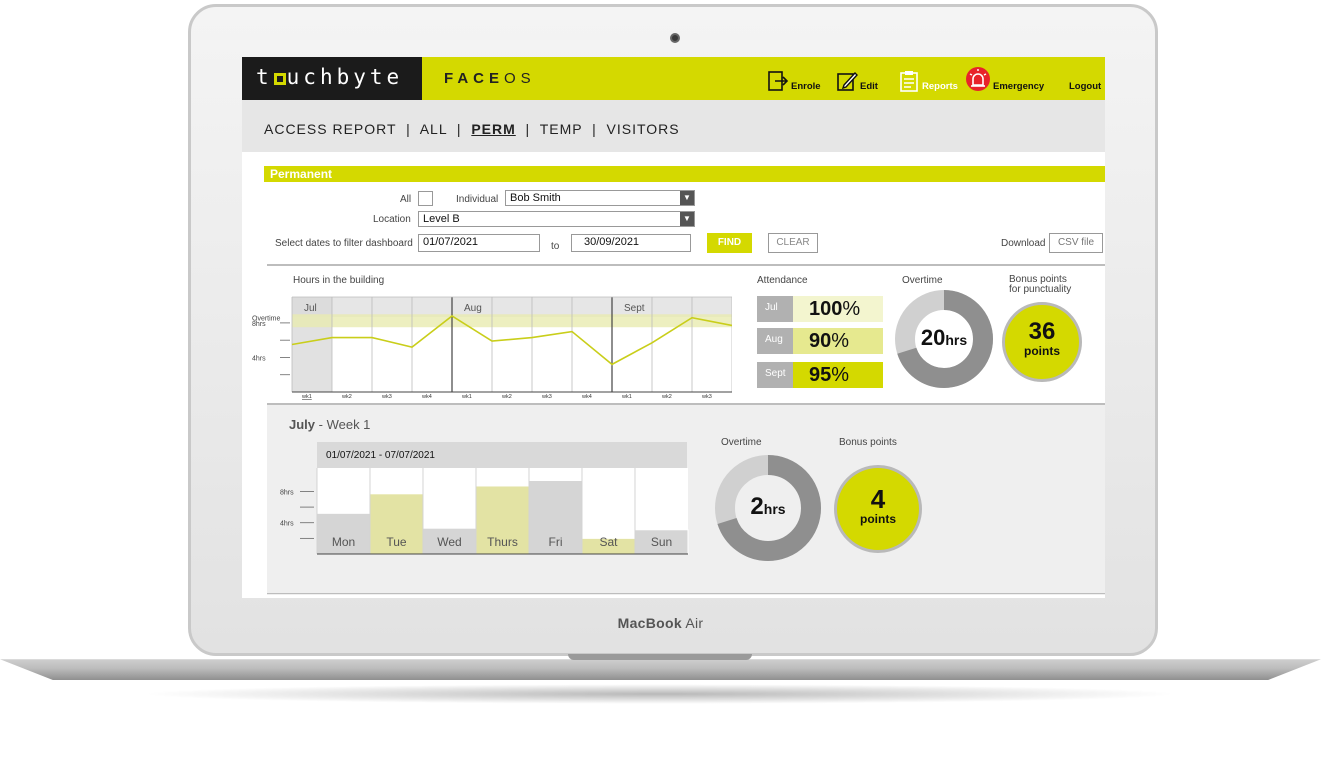 This screenshot has width=1321, height=763. I want to click on logout-label: Logout, so click(1085, 86).